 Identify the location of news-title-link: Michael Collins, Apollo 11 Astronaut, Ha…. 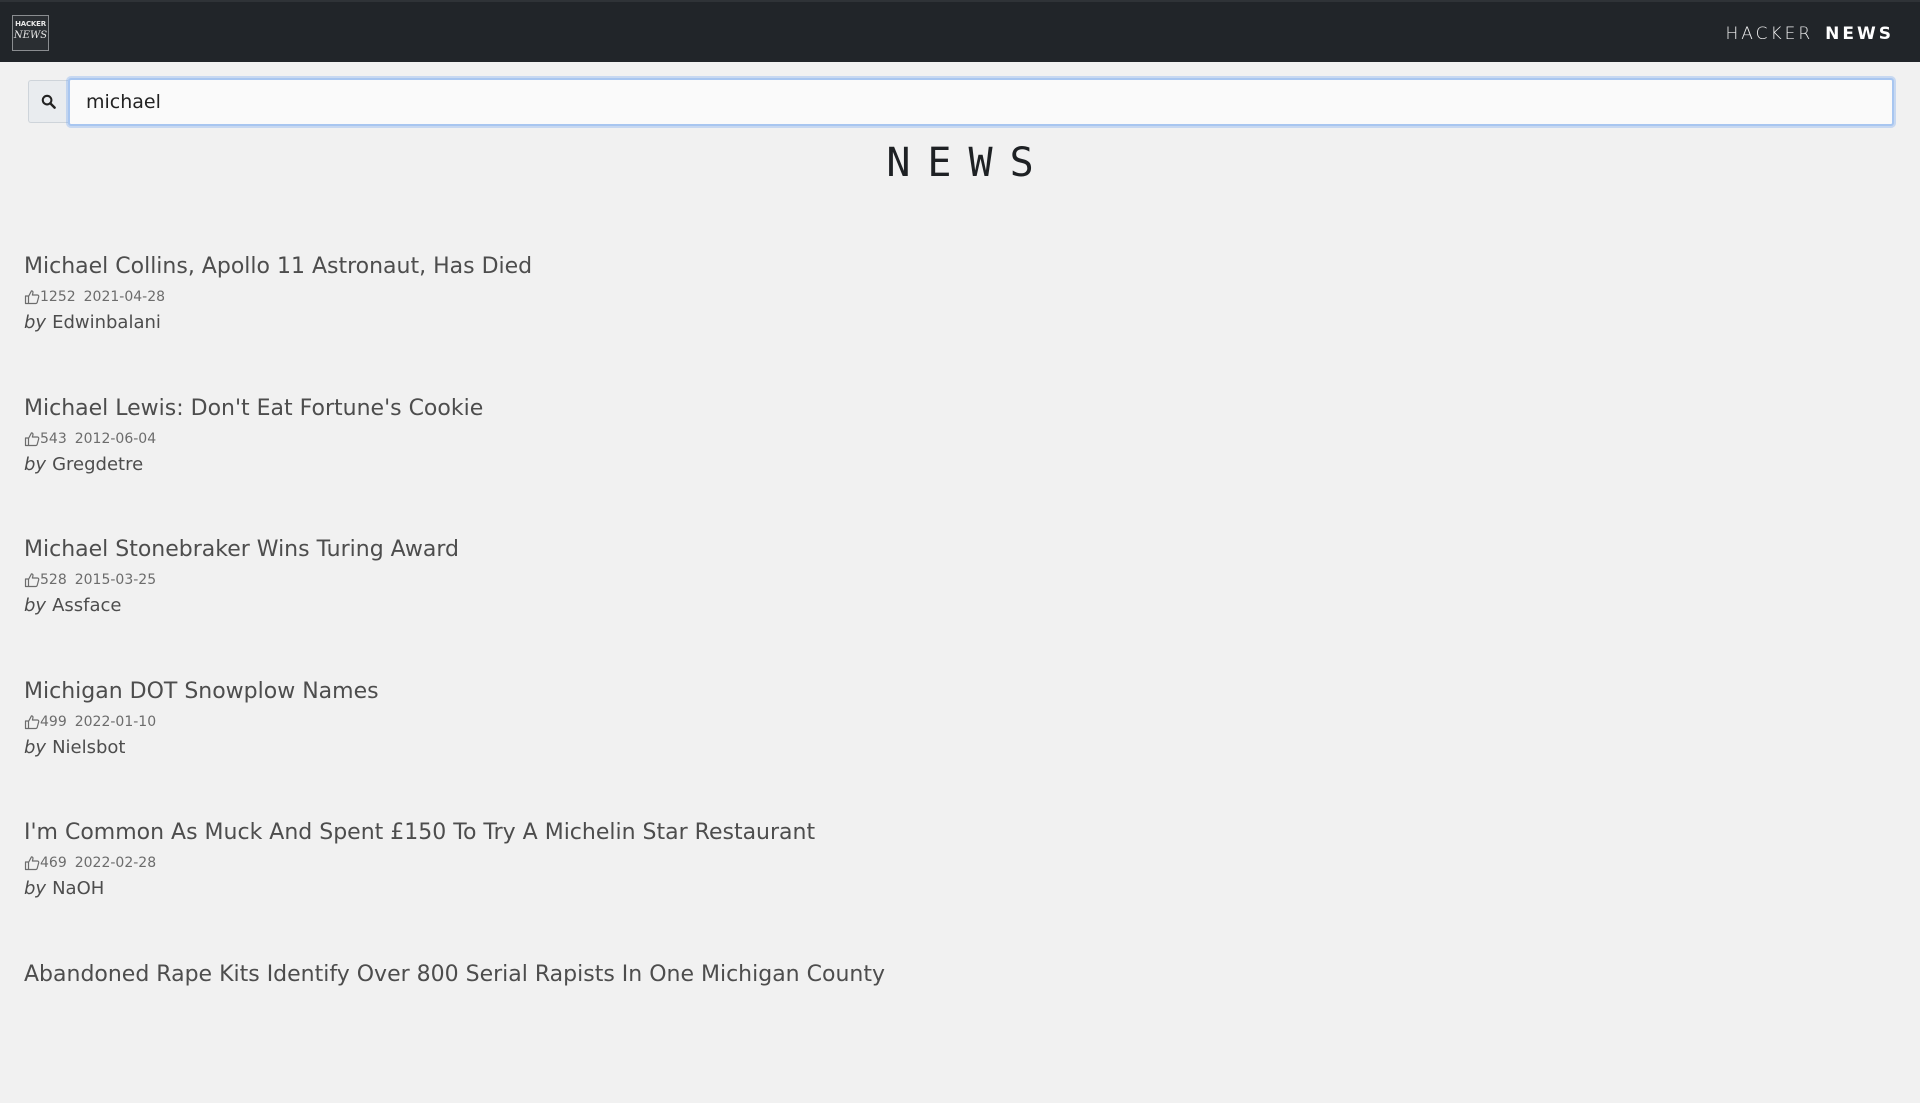
(954, 266).